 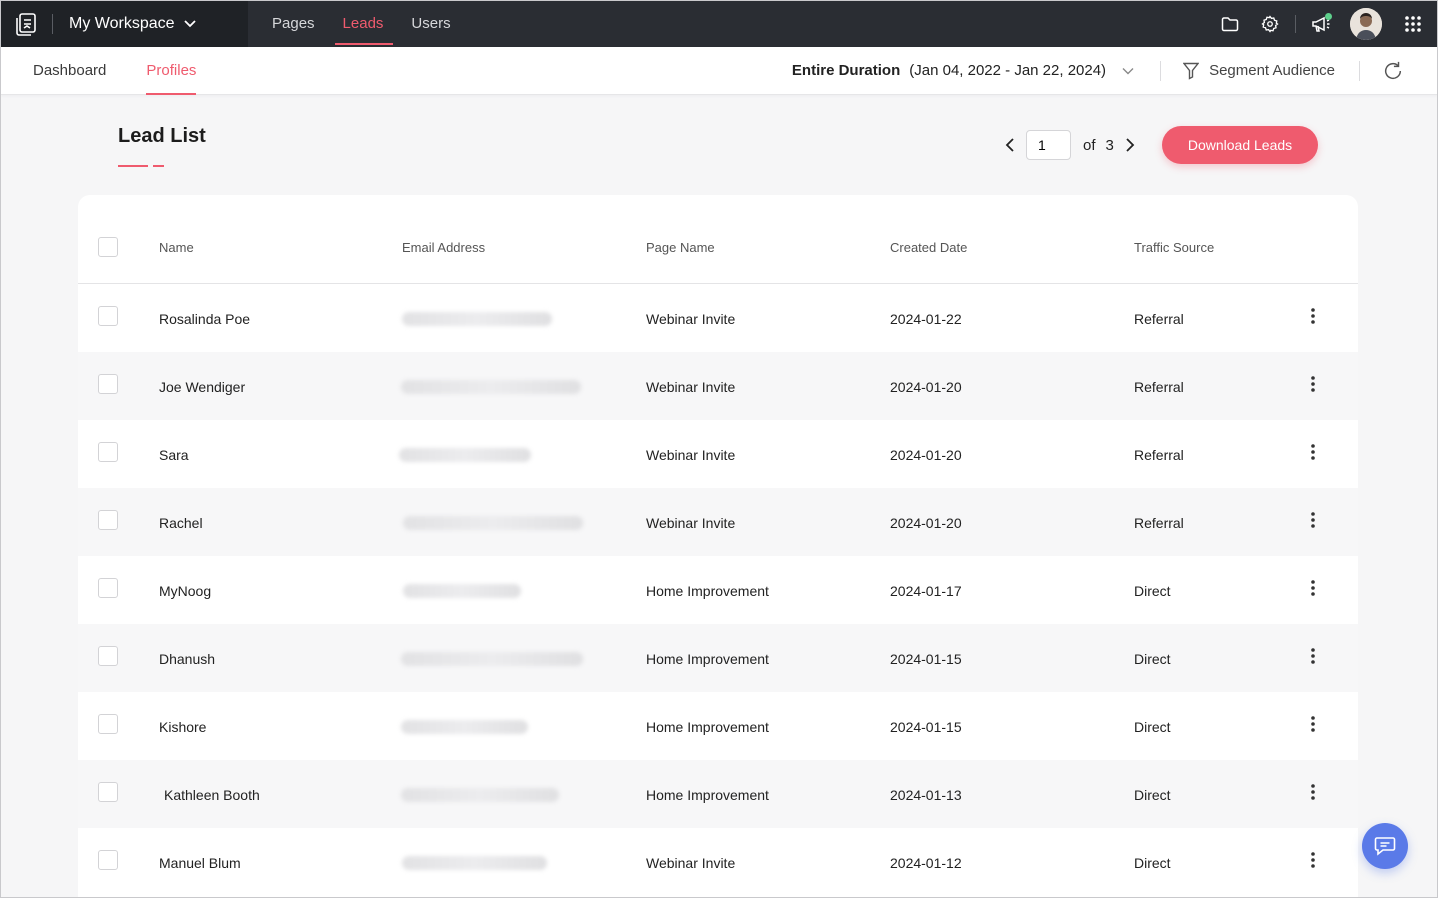 I want to click on lead-name: Joe Wendiger, so click(x=202, y=387).